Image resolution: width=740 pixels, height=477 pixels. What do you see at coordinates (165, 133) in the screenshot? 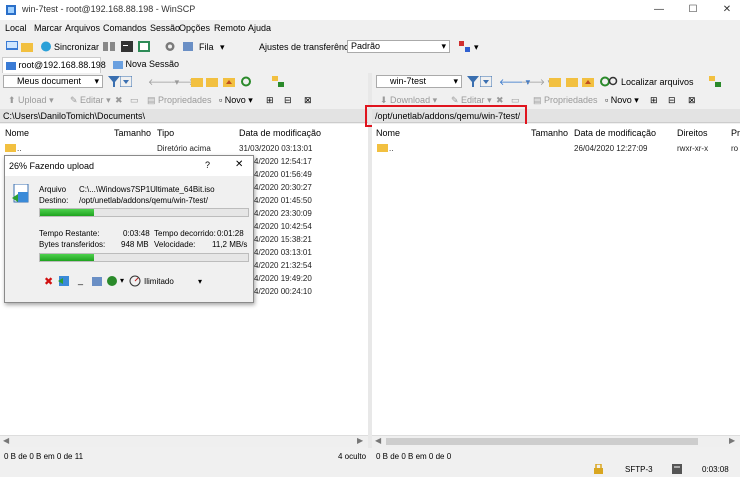
I see `left-col-type: Tipo` at bounding box center [165, 133].